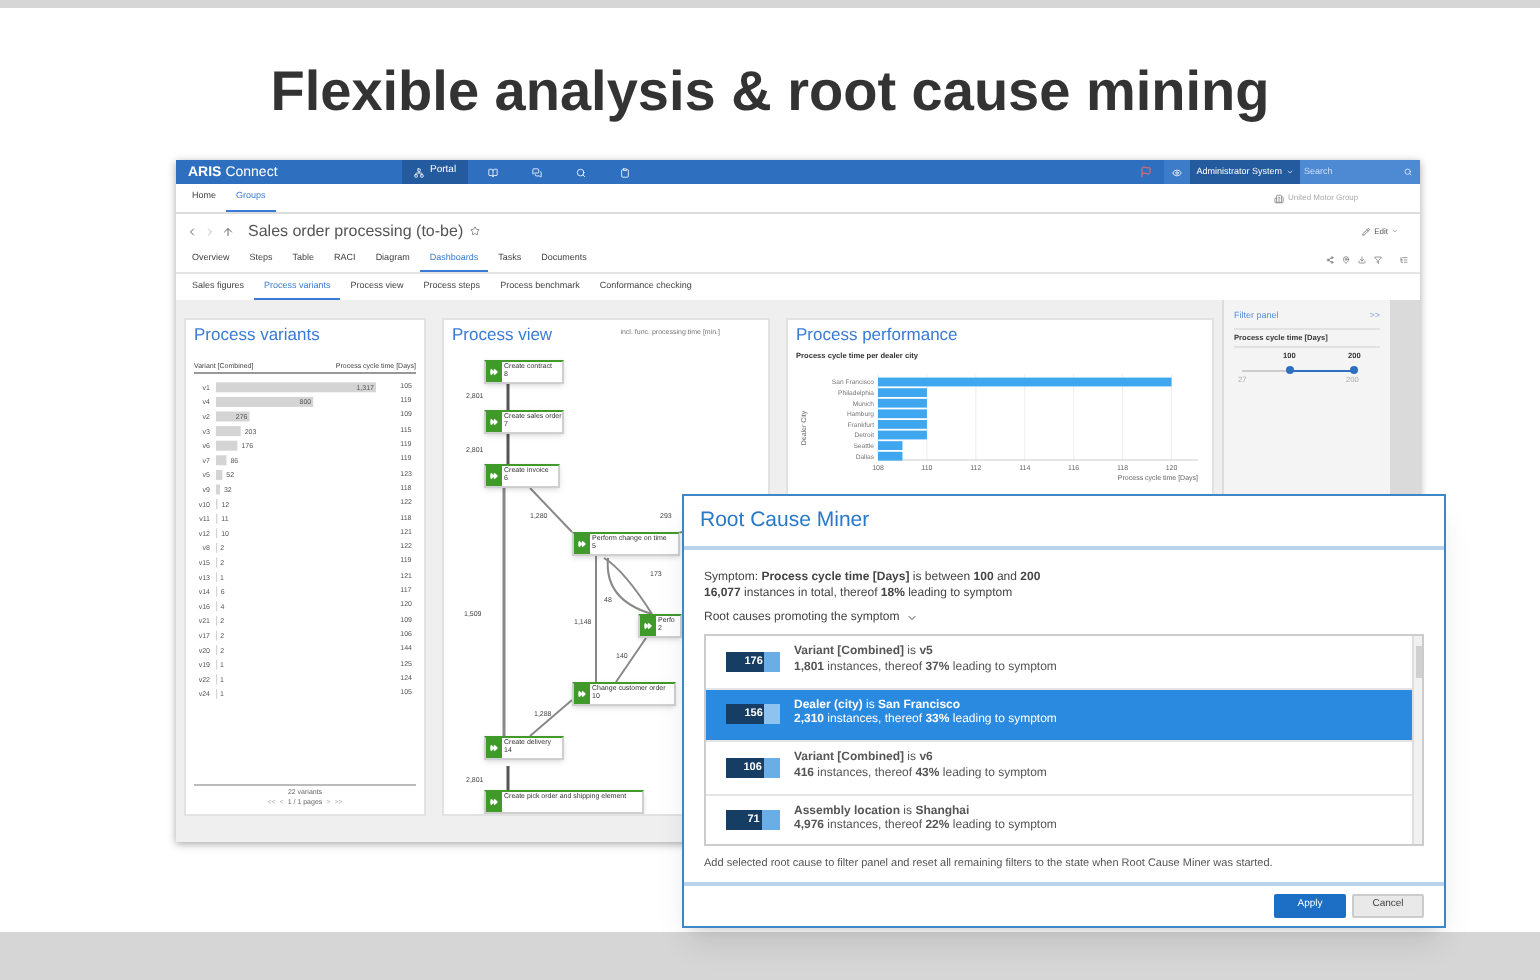 This screenshot has width=1540, height=980. Describe the element at coordinates (785, 520) in the screenshot. I see `dialog-title: Root Cause Miner` at that location.